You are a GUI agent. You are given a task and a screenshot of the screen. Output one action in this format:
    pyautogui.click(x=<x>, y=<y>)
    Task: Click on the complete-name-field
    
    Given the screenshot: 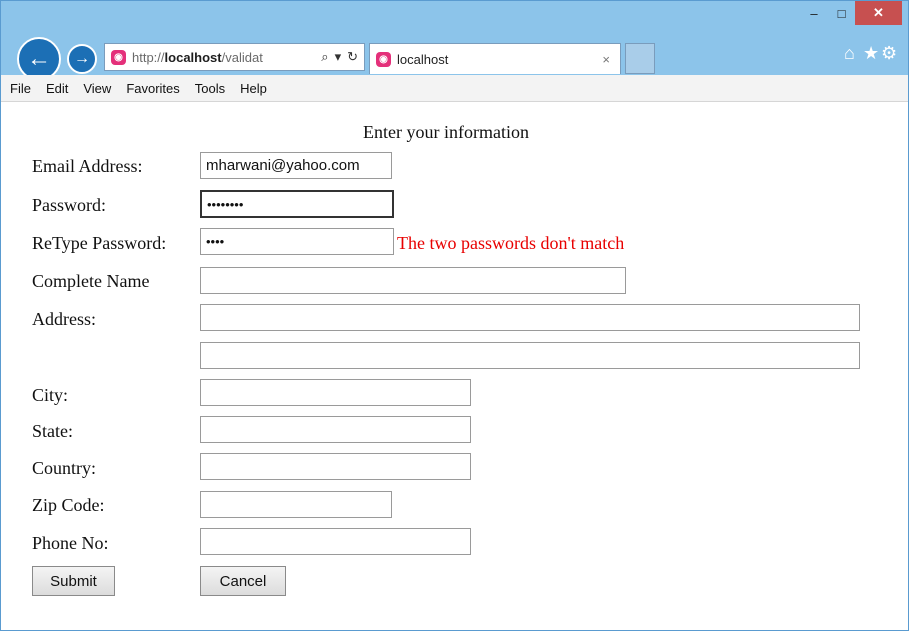 What is the action you would take?
    pyautogui.click(x=413, y=280)
    